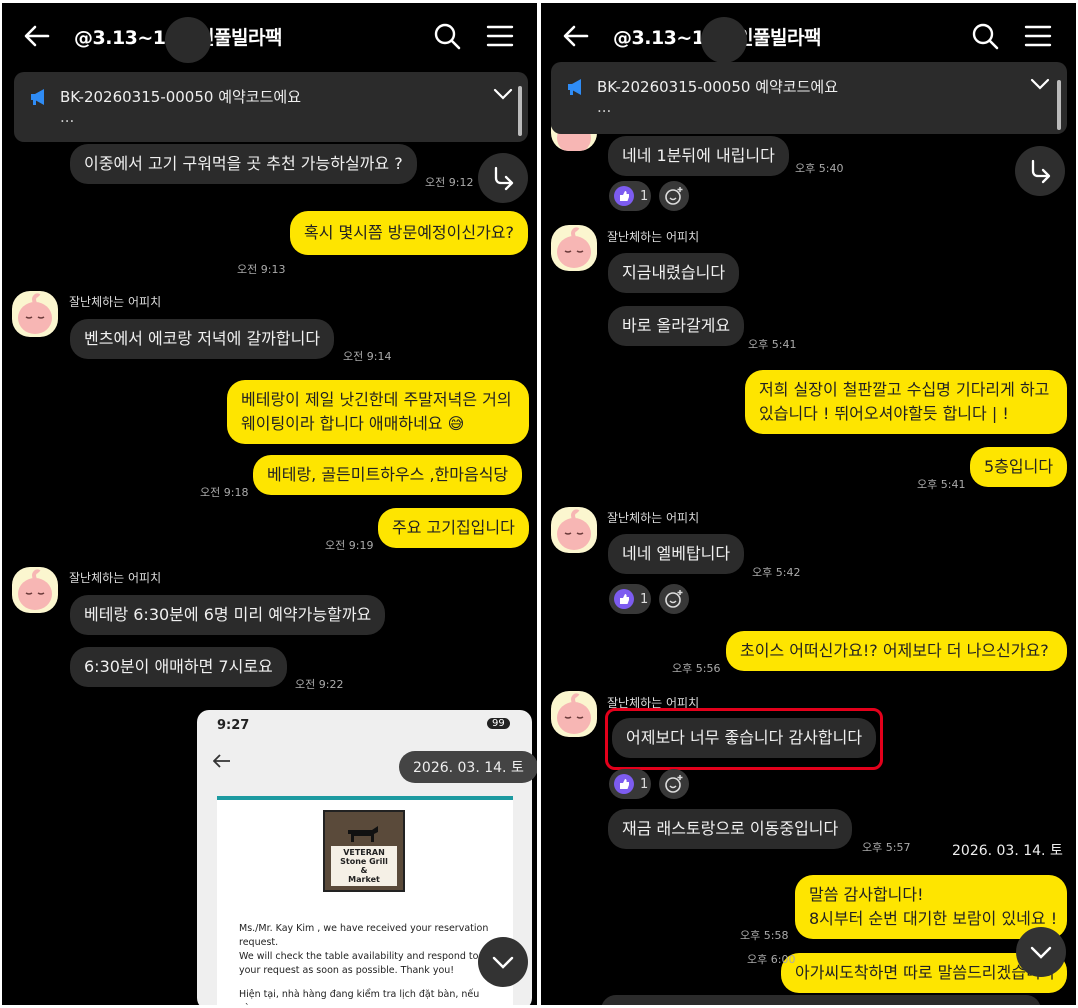 The height and width of the screenshot is (1008, 1078). I want to click on message-bubble-outgoing: 혹시 몇시쯤 방문예정이신가요?, so click(409, 233).